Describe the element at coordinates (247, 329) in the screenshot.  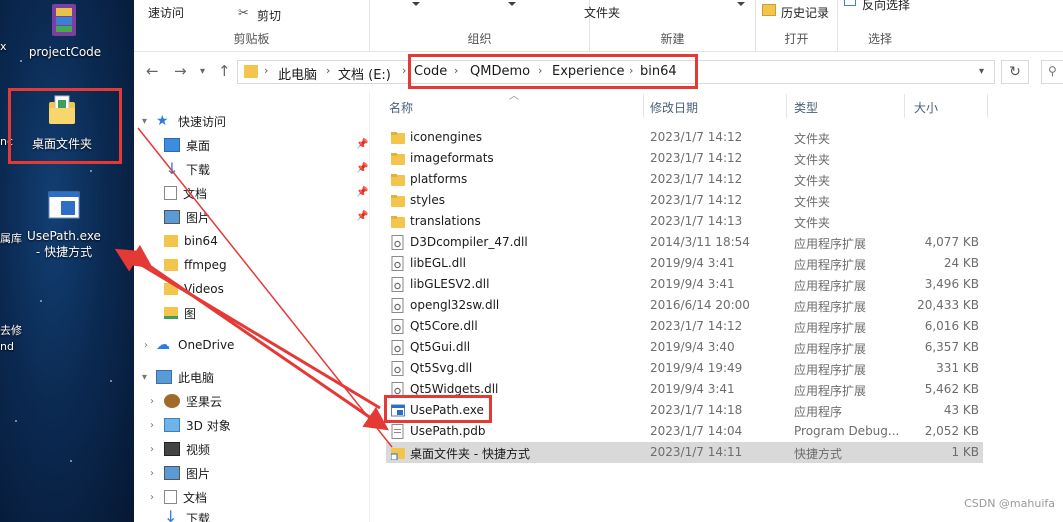
I see `annotation-arrow` at that location.